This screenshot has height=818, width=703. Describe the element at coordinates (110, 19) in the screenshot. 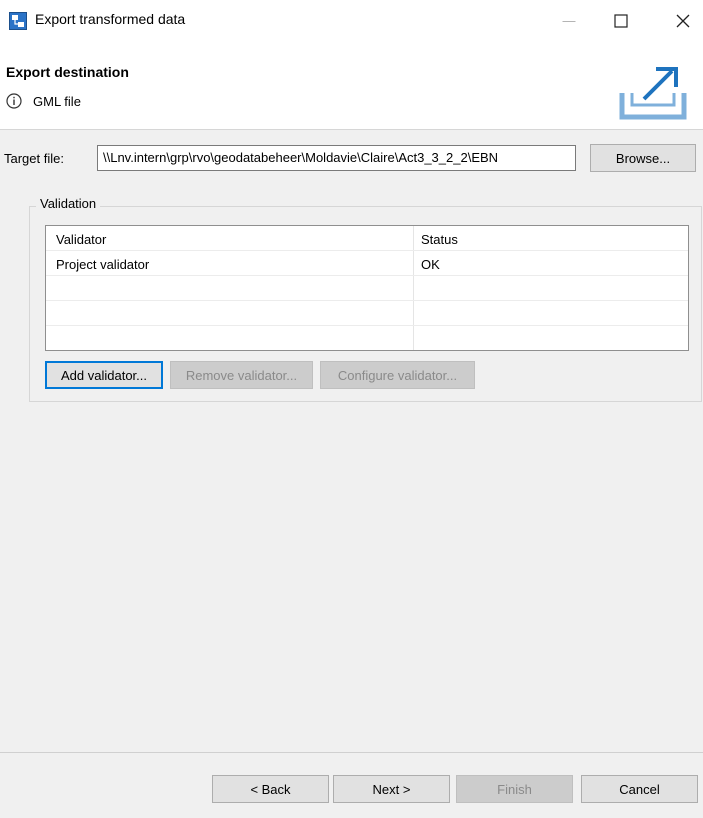

I see `window-title: Export transformed data` at that location.